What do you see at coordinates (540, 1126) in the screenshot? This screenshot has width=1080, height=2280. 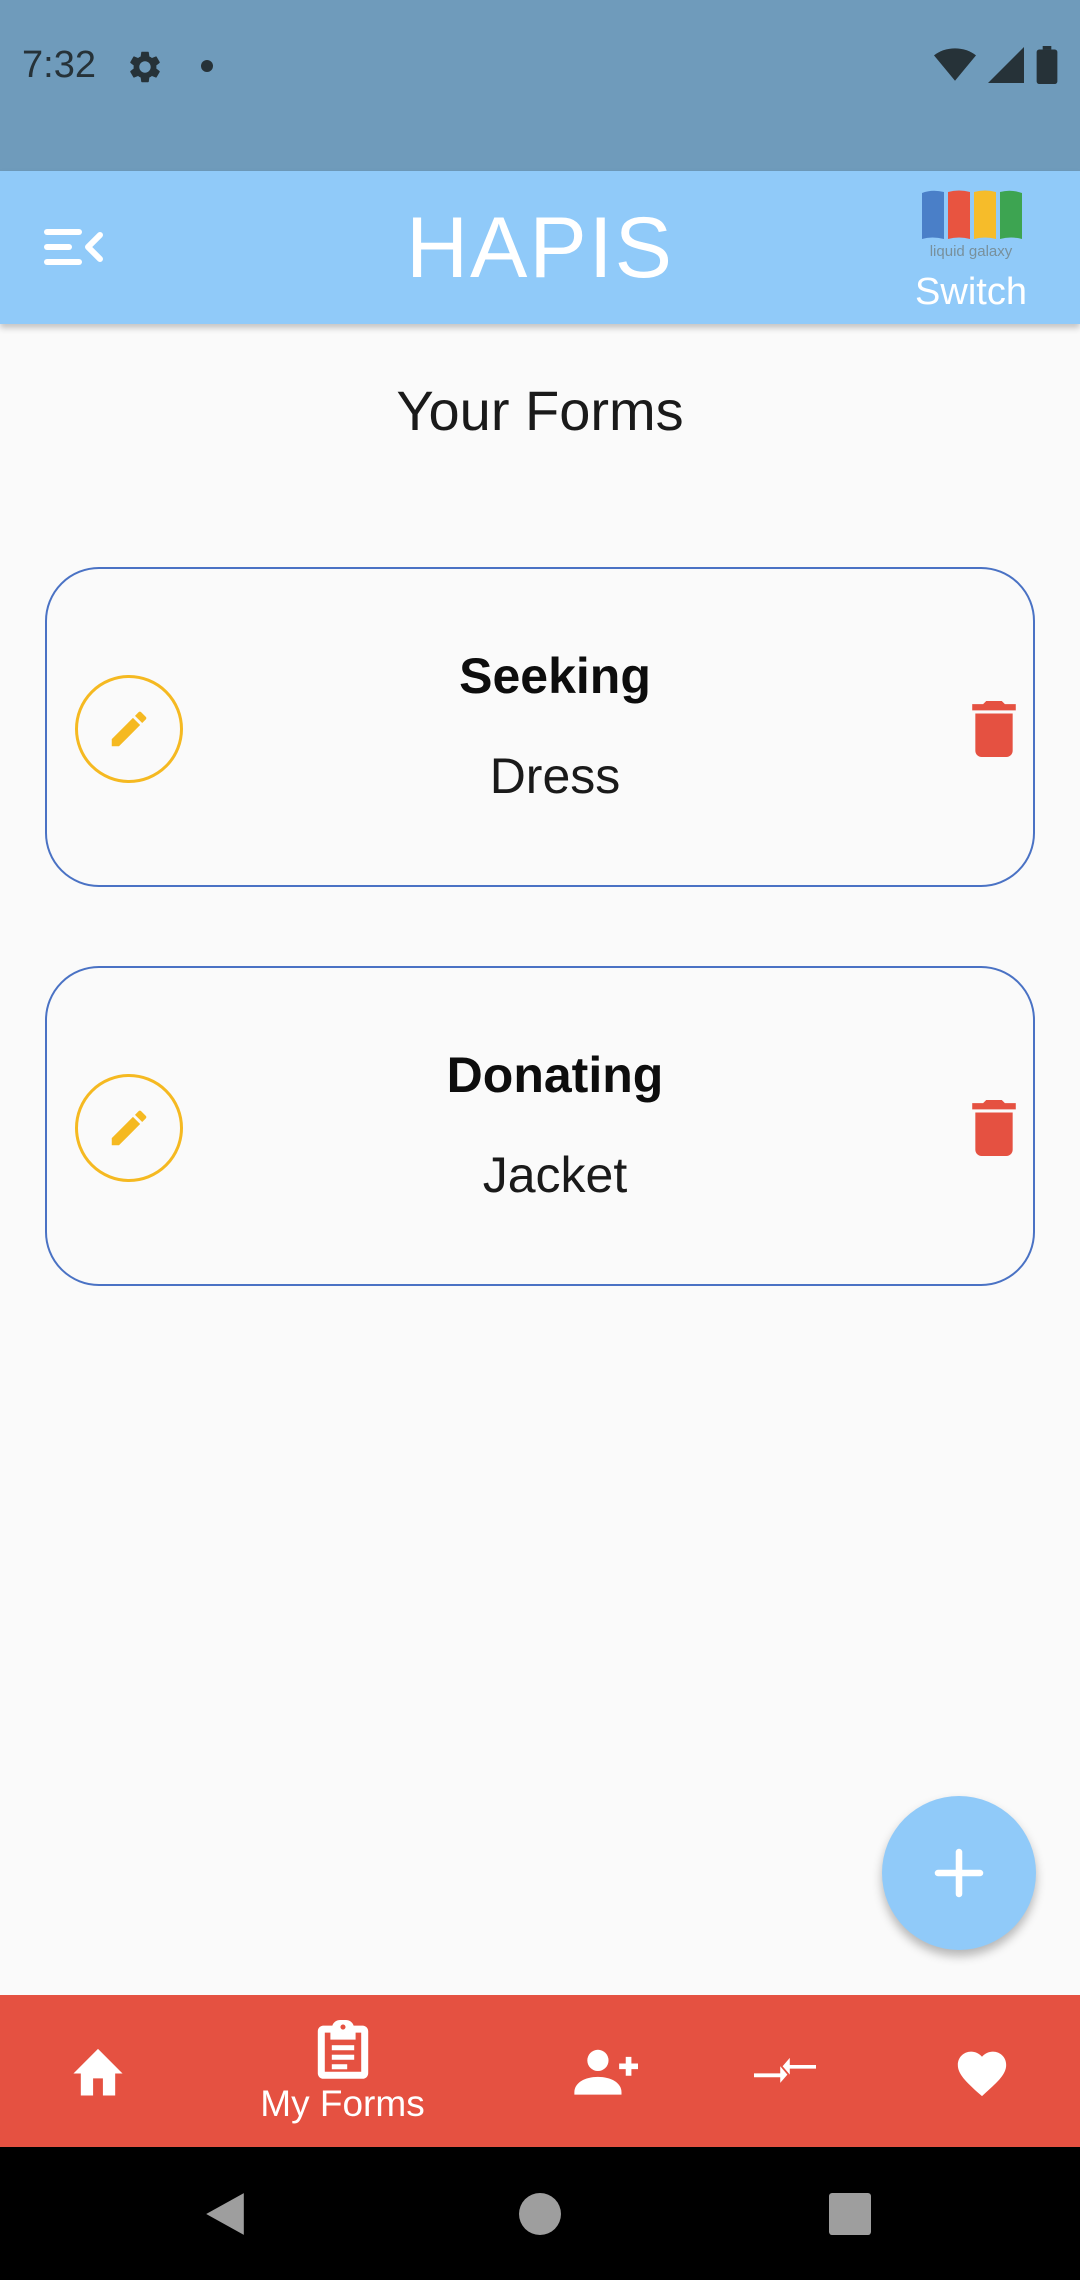 I see `form-card: Donating Jacket` at bounding box center [540, 1126].